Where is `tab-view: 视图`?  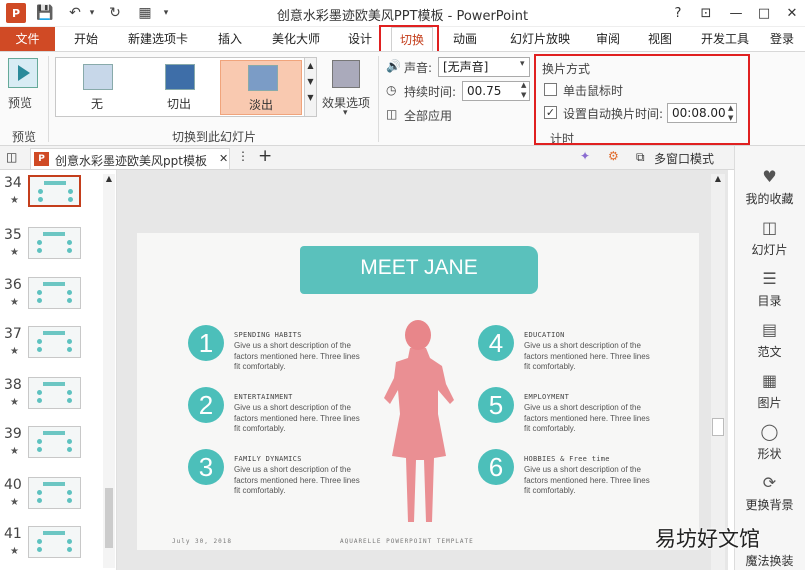
tab-view: 视图 is located at coordinates (660, 39).